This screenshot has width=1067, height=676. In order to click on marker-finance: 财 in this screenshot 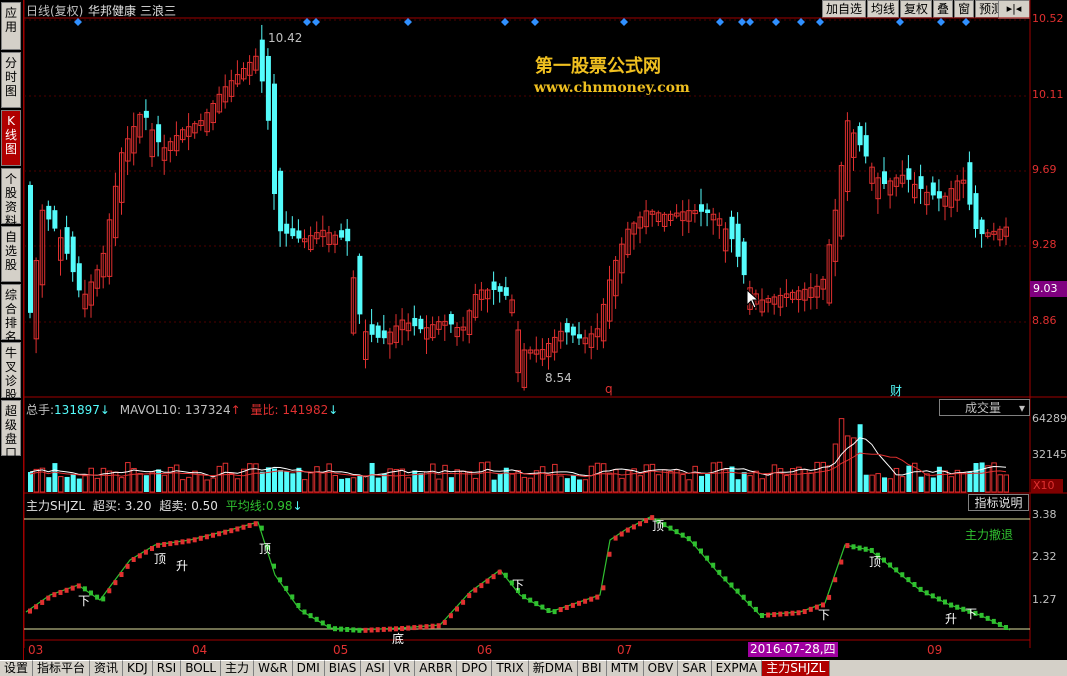, I will do `click(896, 390)`.